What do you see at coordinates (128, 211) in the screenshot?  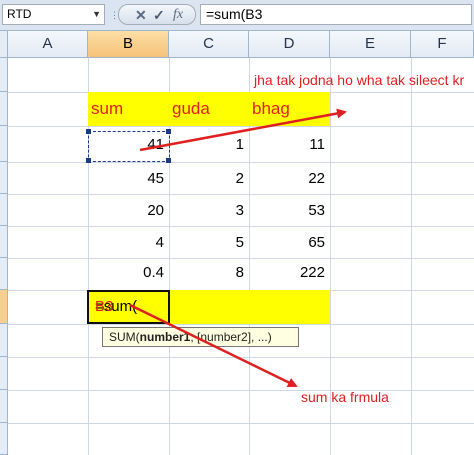 I see `cell-b5: 20` at bounding box center [128, 211].